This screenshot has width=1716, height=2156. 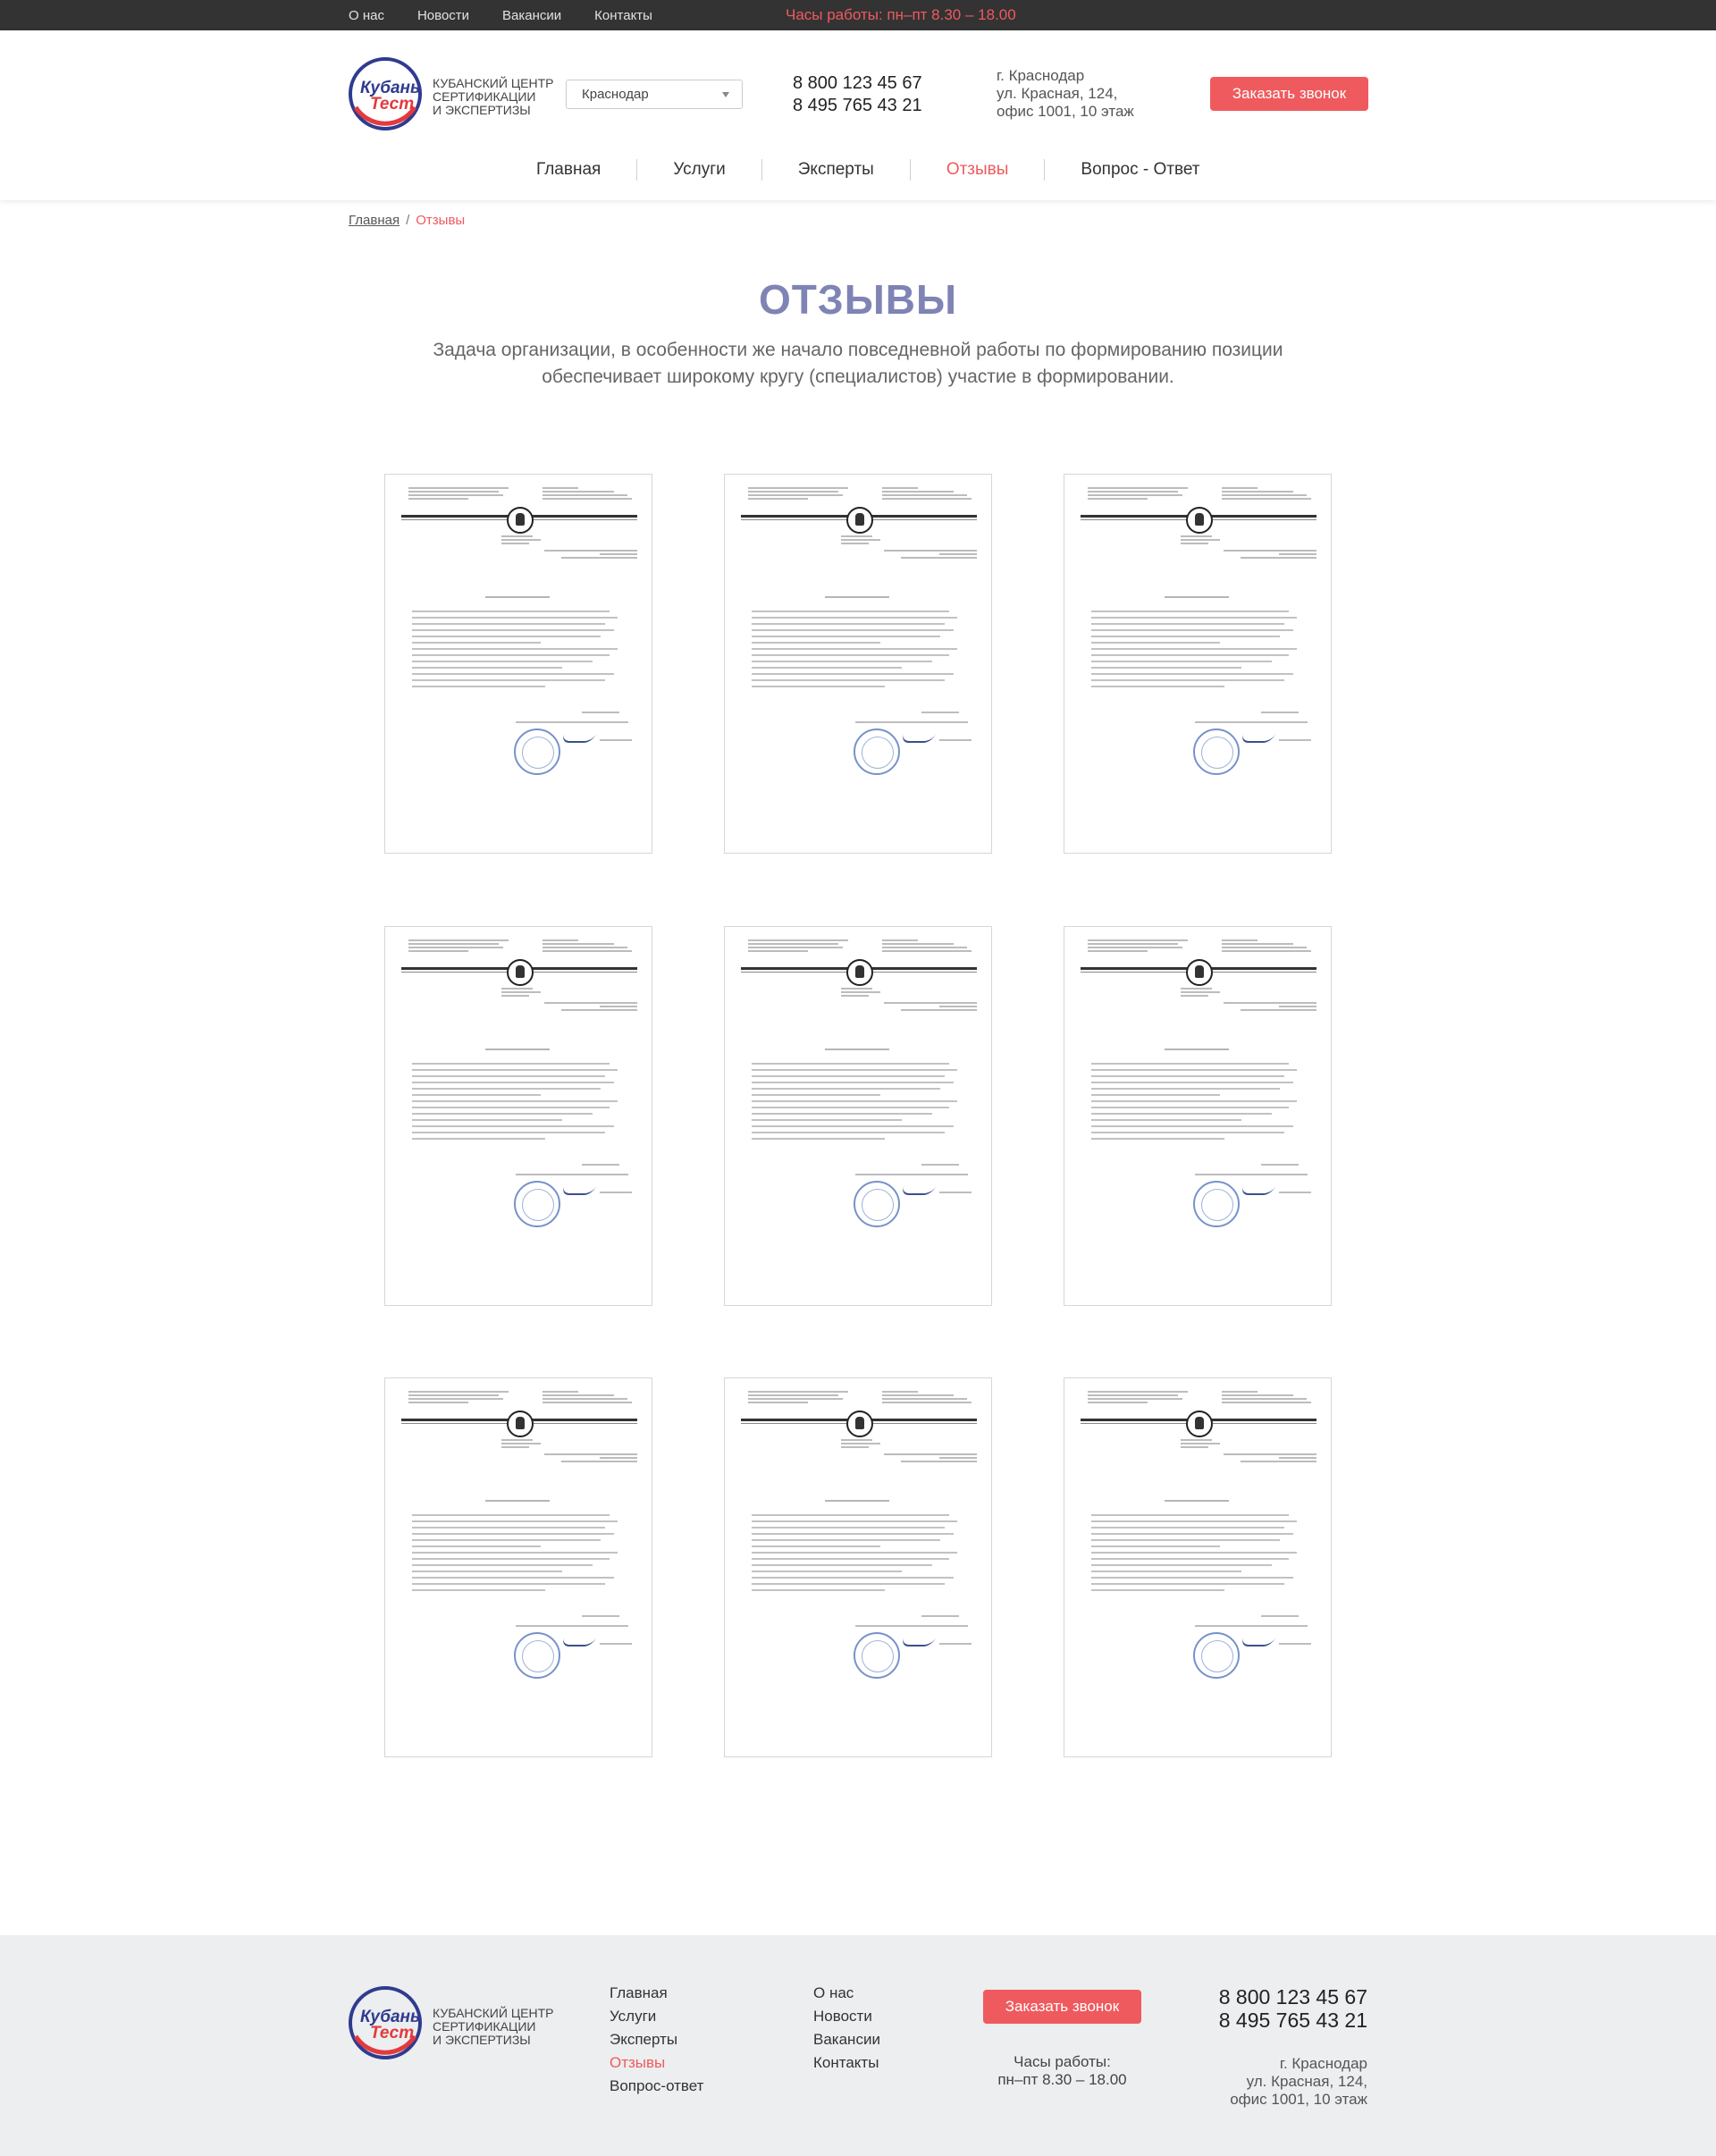 I want to click on logo-image: Кубань Тест, so click(x=386, y=94).